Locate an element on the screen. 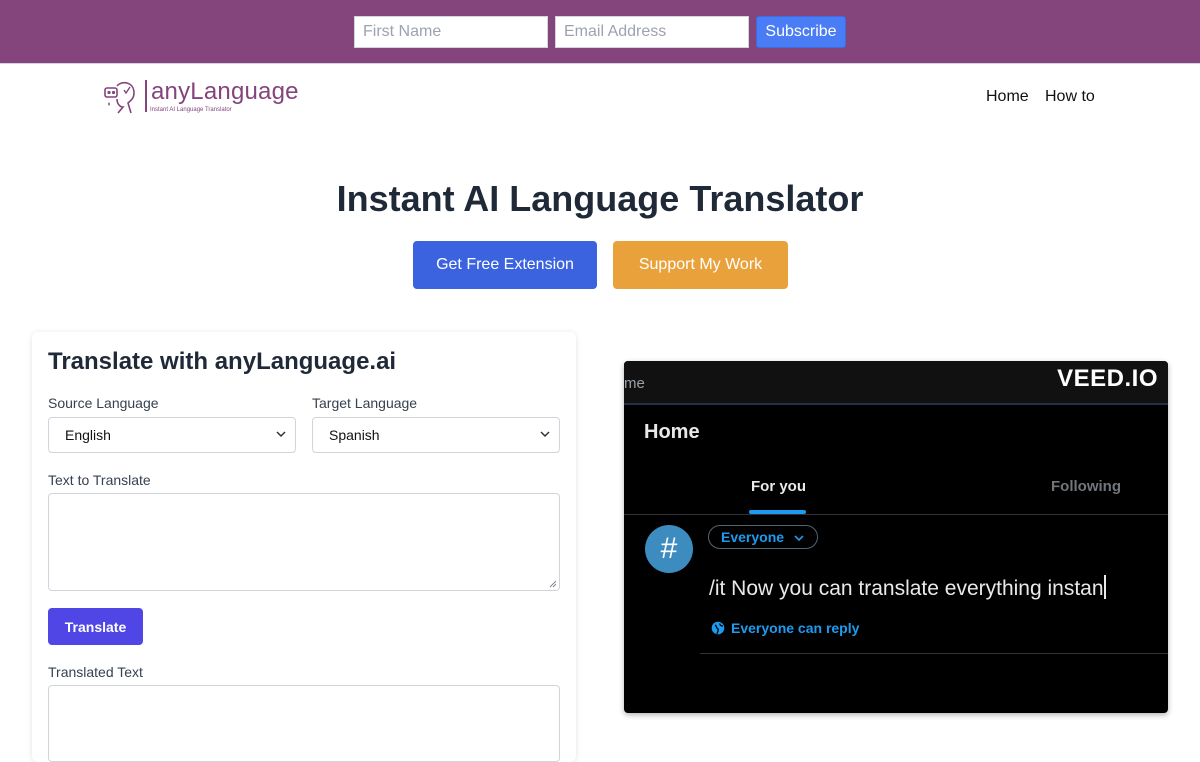  translator-title: Translate with anyLanguage.ai is located at coordinates (222, 361).